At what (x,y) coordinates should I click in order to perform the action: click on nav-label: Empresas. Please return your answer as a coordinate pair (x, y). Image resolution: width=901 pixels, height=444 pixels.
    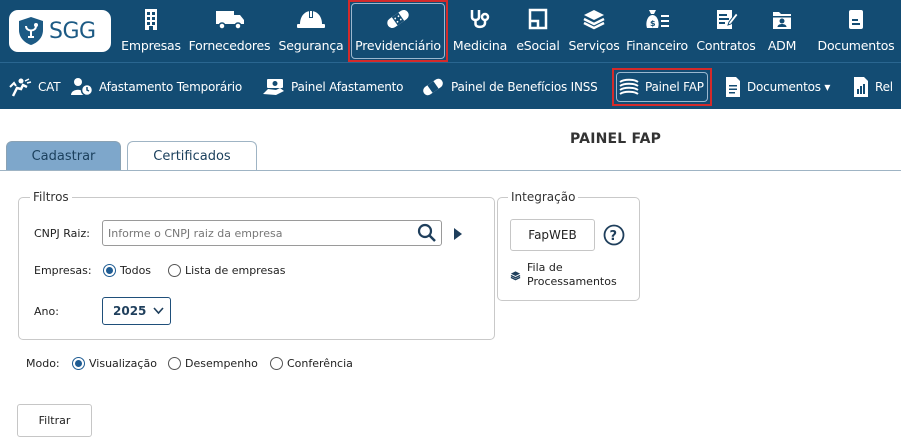
    Looking at the image, I should click on (151, 45).